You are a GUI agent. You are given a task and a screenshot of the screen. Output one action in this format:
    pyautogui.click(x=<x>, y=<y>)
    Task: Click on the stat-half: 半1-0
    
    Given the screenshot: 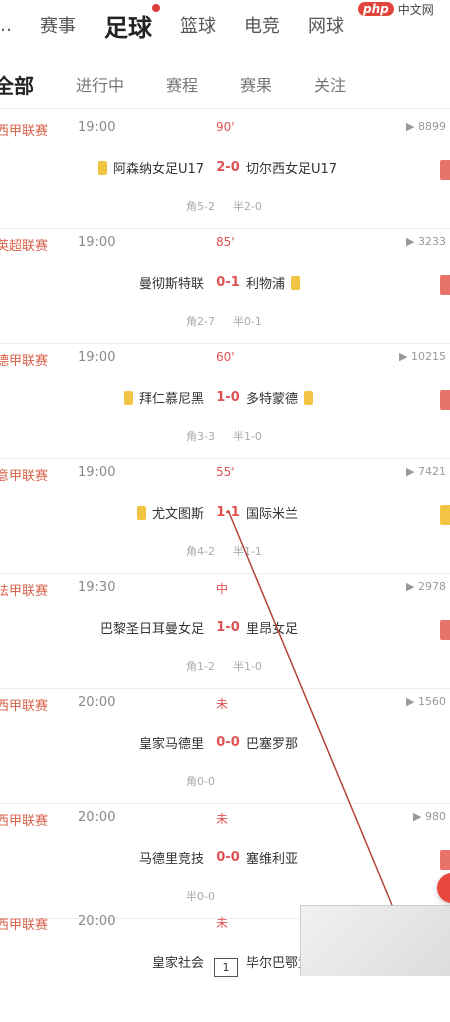 What is the action you would take?
    pyautogui.click(x=247, y=436)
    